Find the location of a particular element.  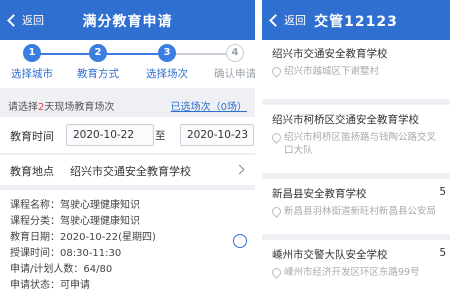

place-value: 绍兴市交通安全教育学校 is located at coordinates (130, 171).